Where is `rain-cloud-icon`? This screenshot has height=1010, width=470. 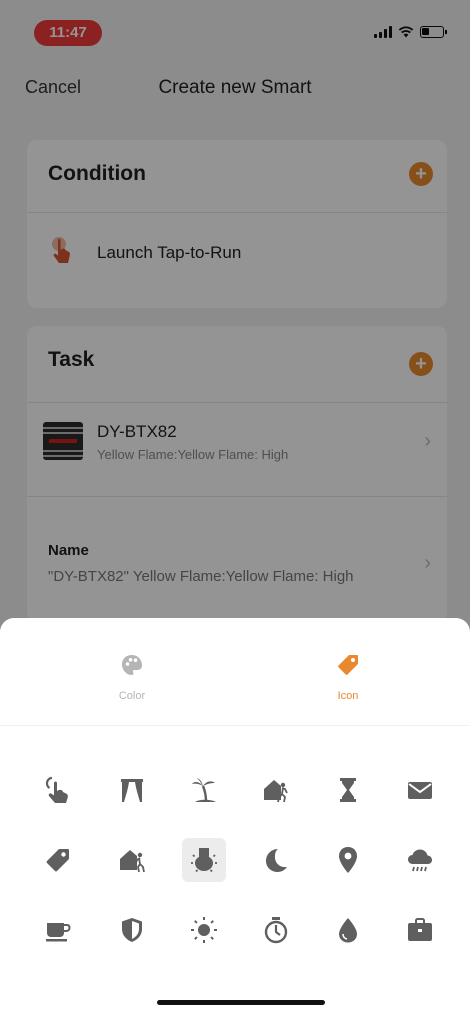
rain-cloud-icon is located at coordinates (420, 860).